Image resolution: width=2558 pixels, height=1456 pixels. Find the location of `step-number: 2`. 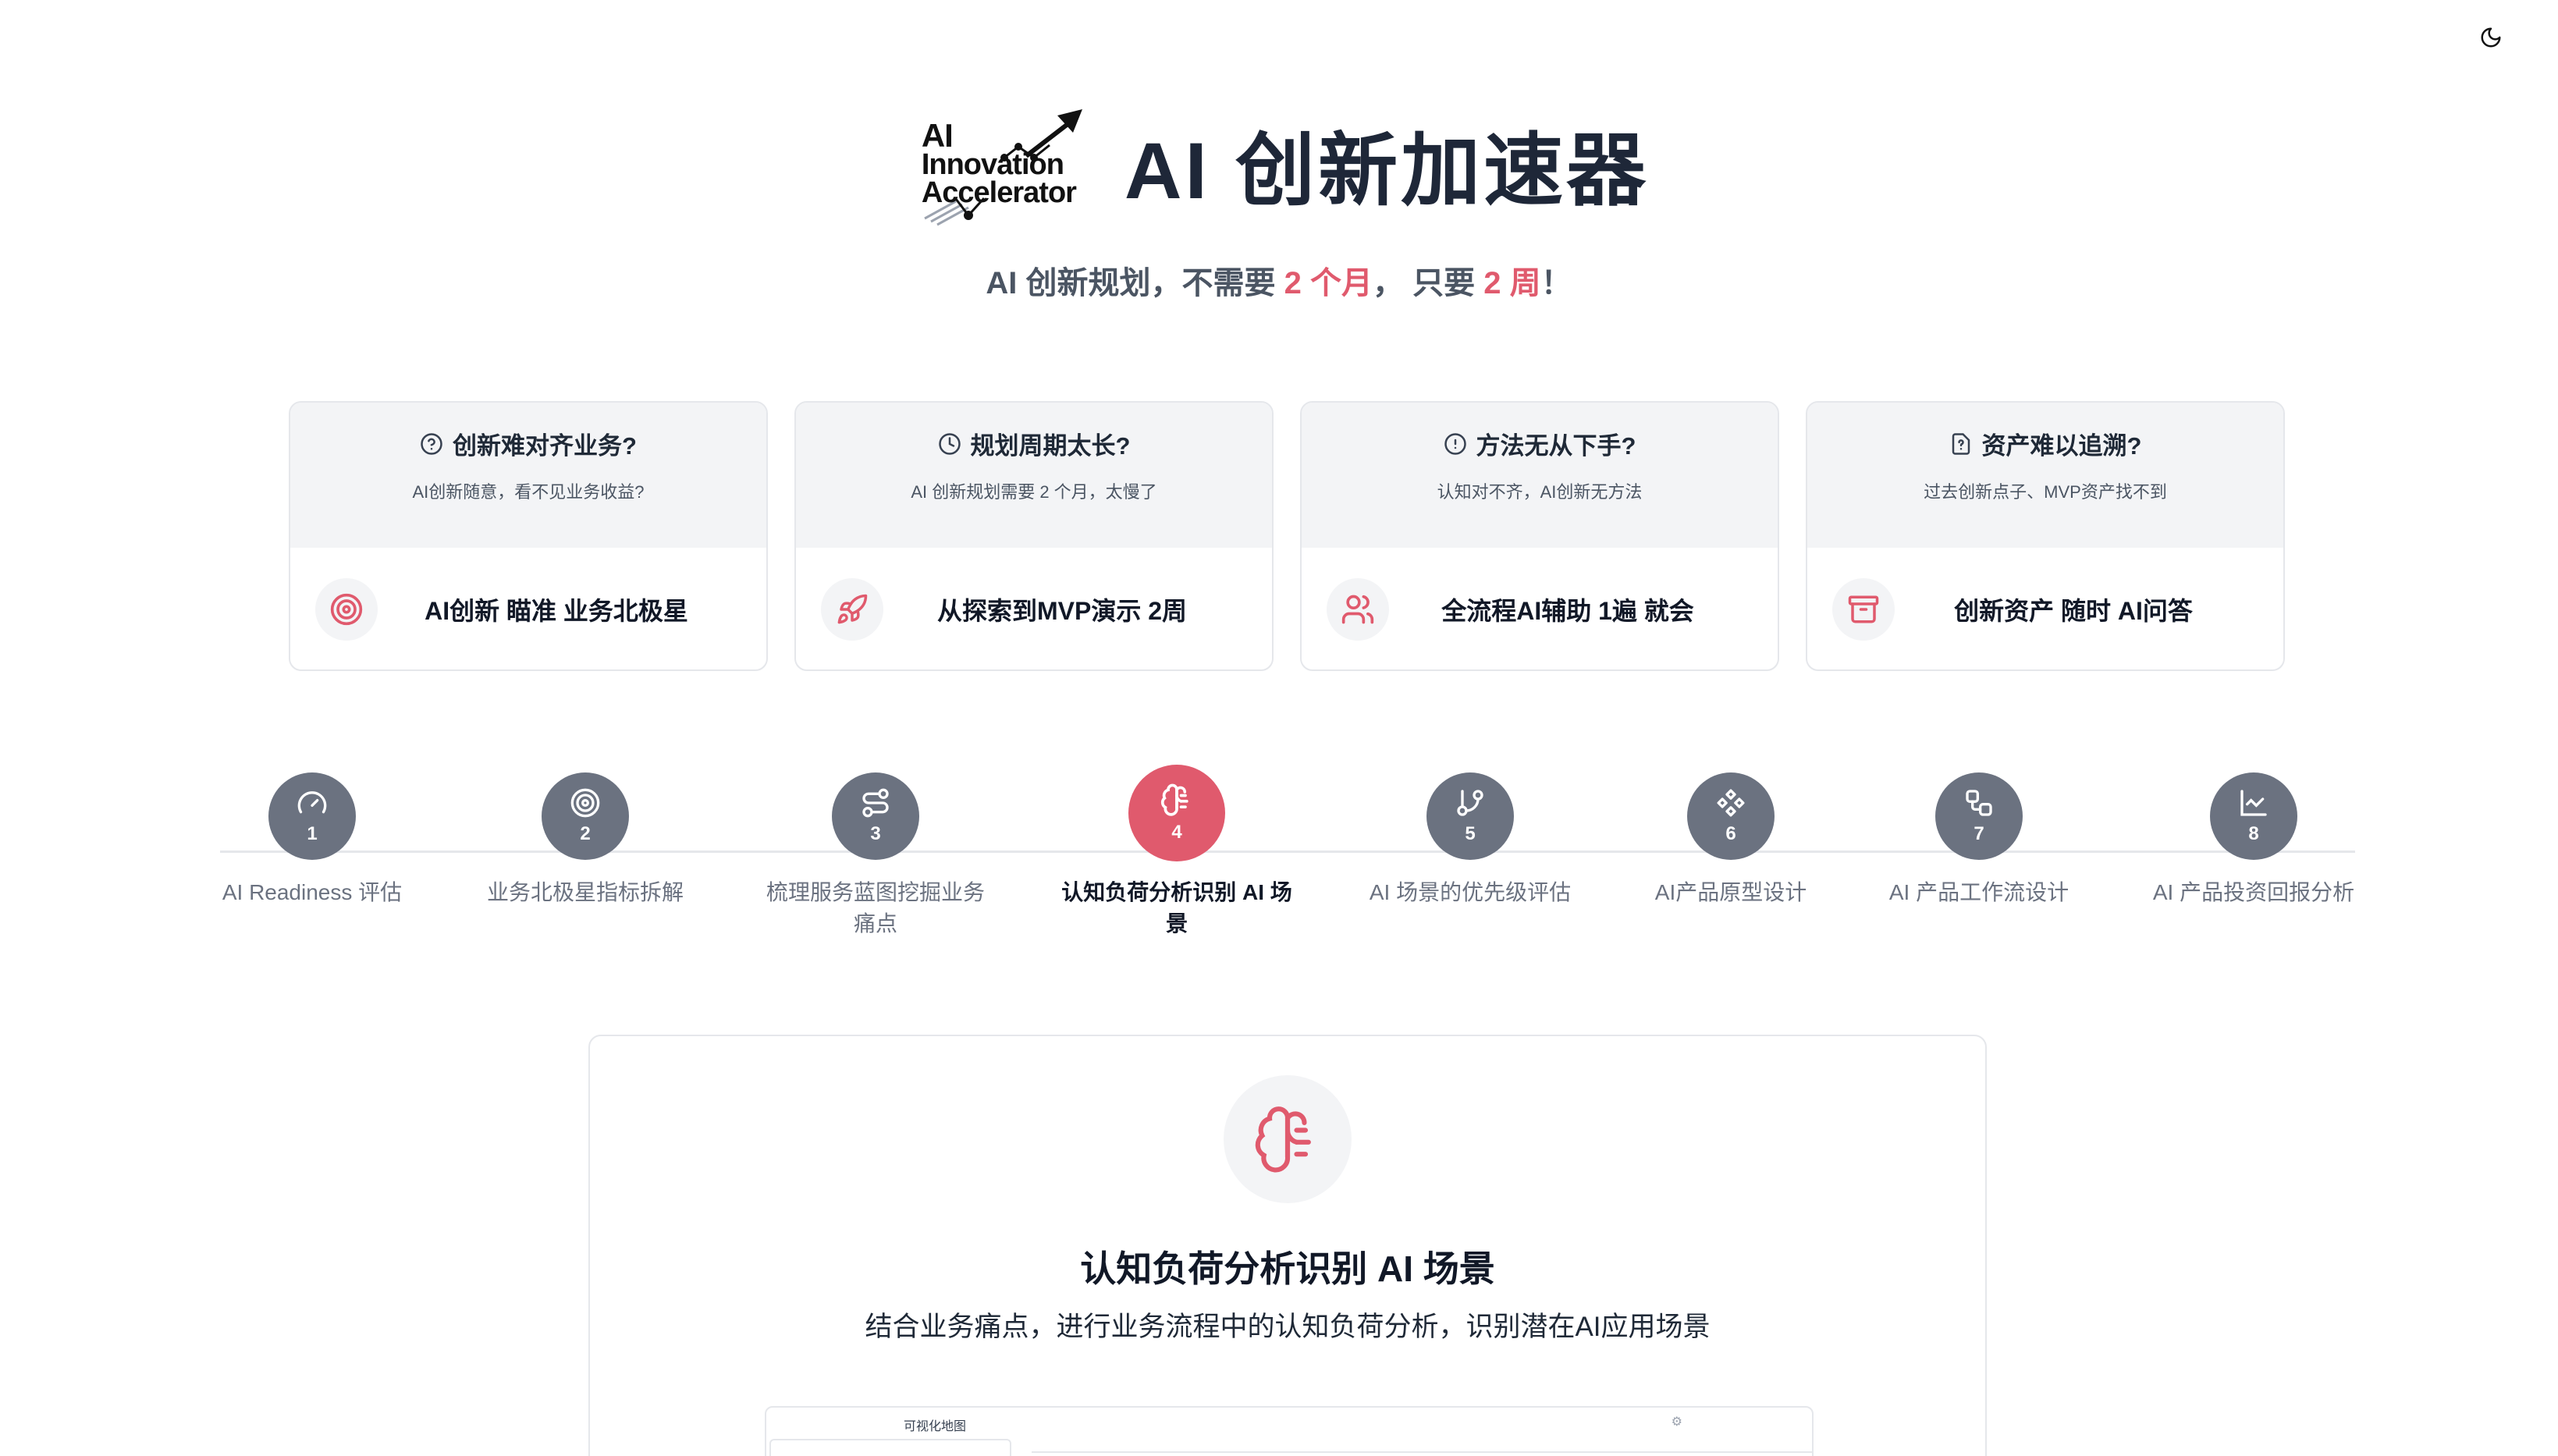

step-number: 2 is located at coordinates (585, 834).